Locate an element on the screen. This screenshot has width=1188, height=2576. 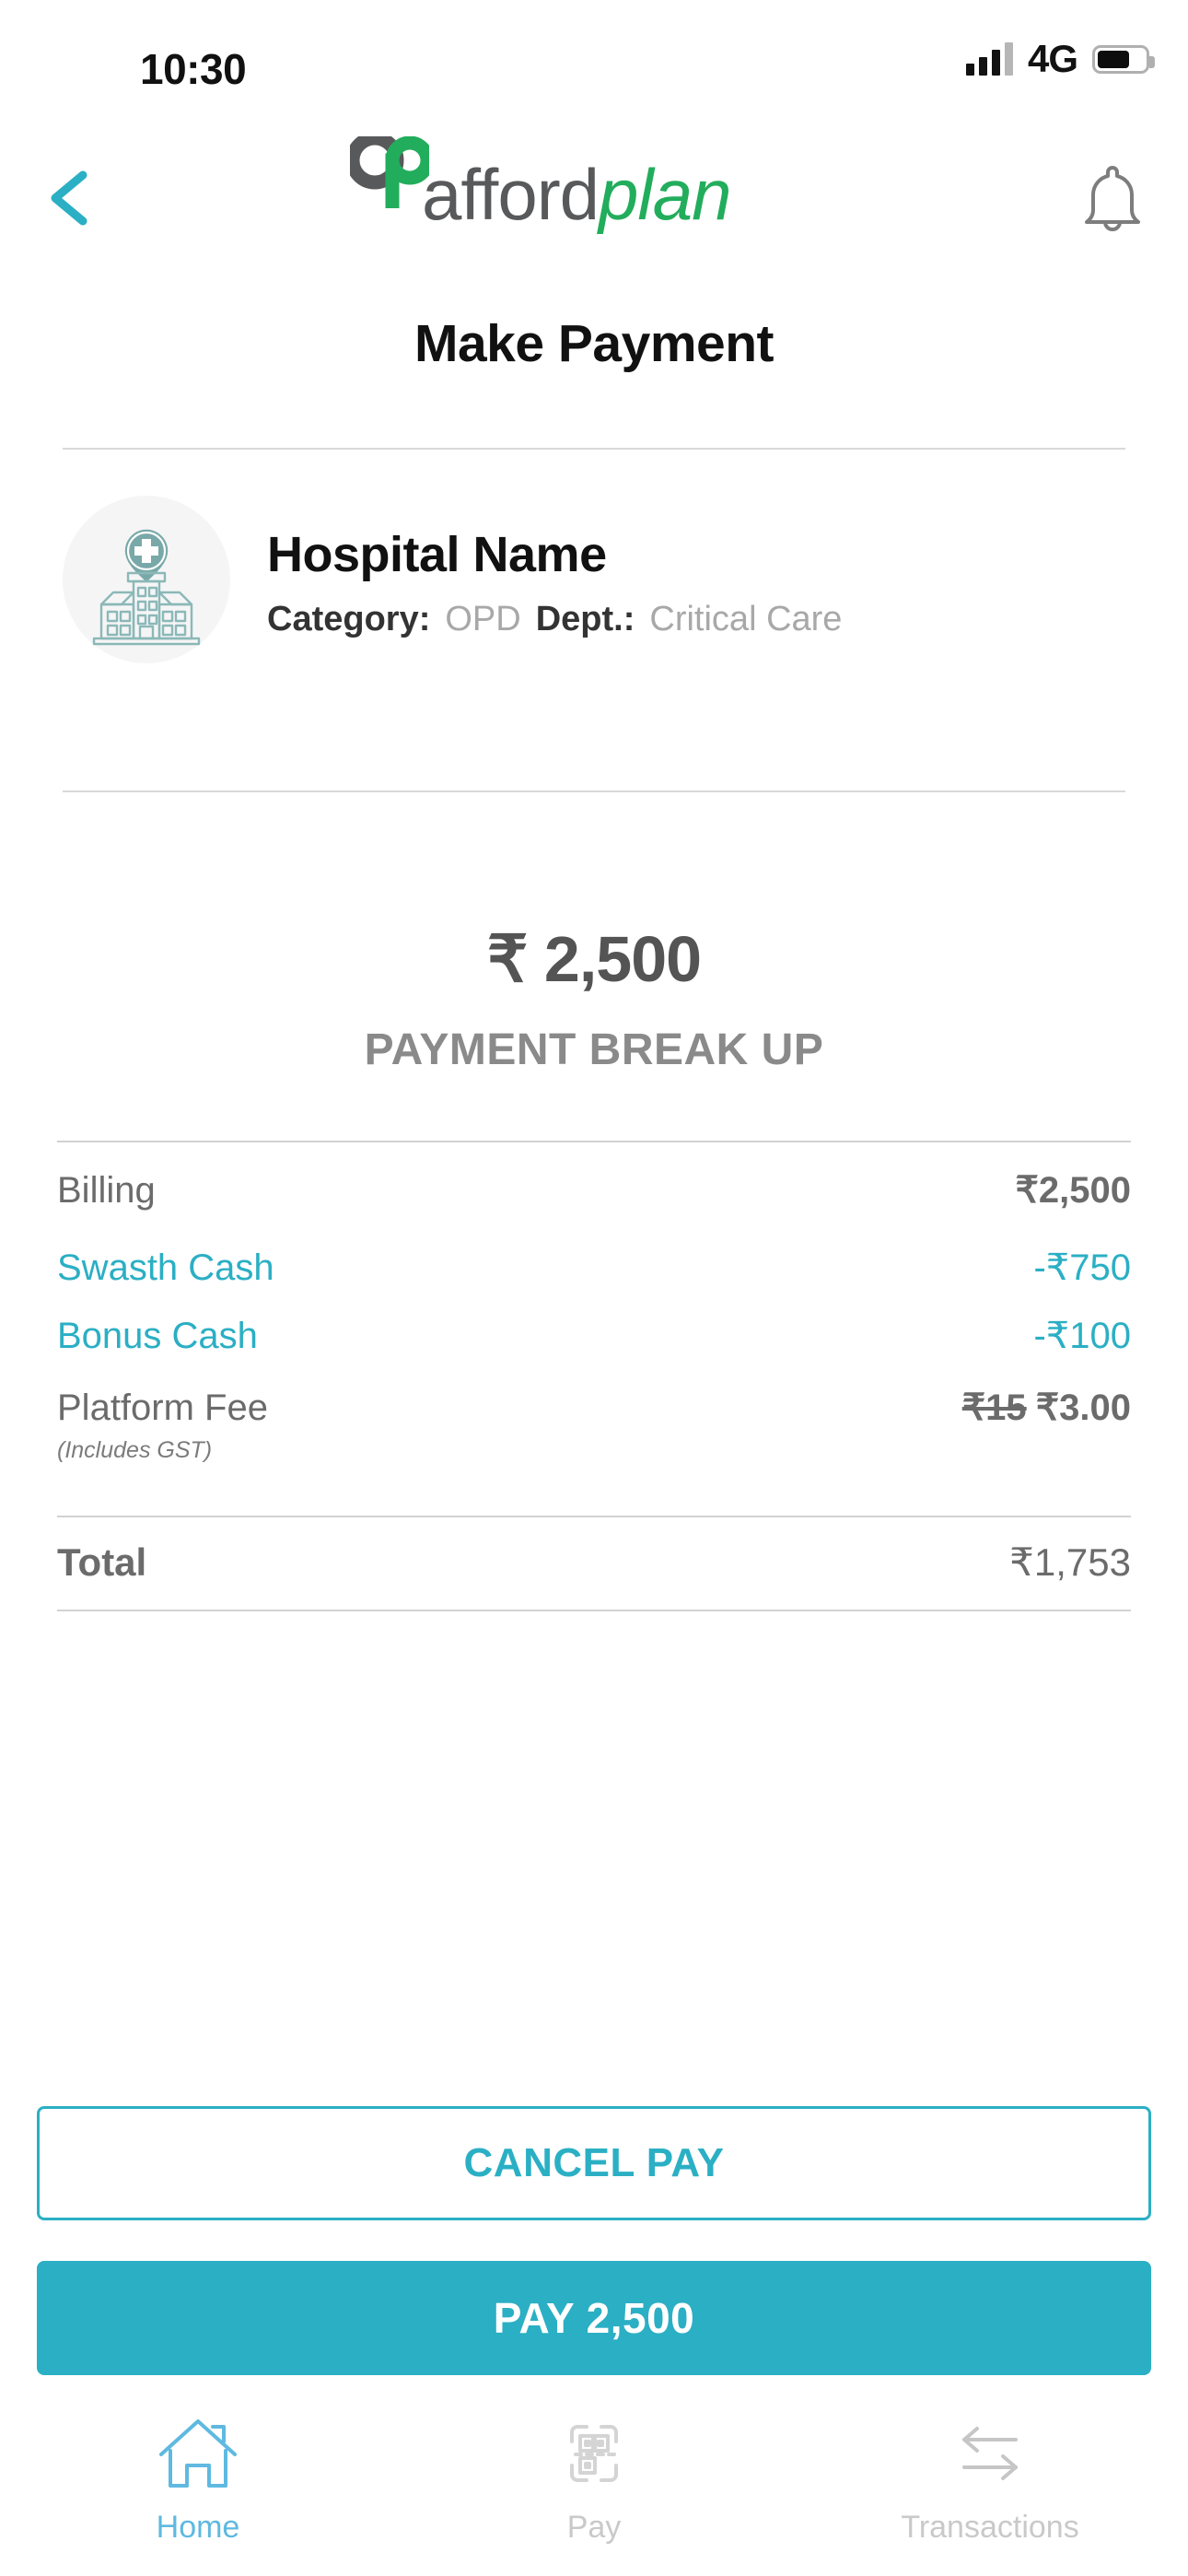
row-value: ₹15 ₹3.00 is located at coordinates (1046, 1408).